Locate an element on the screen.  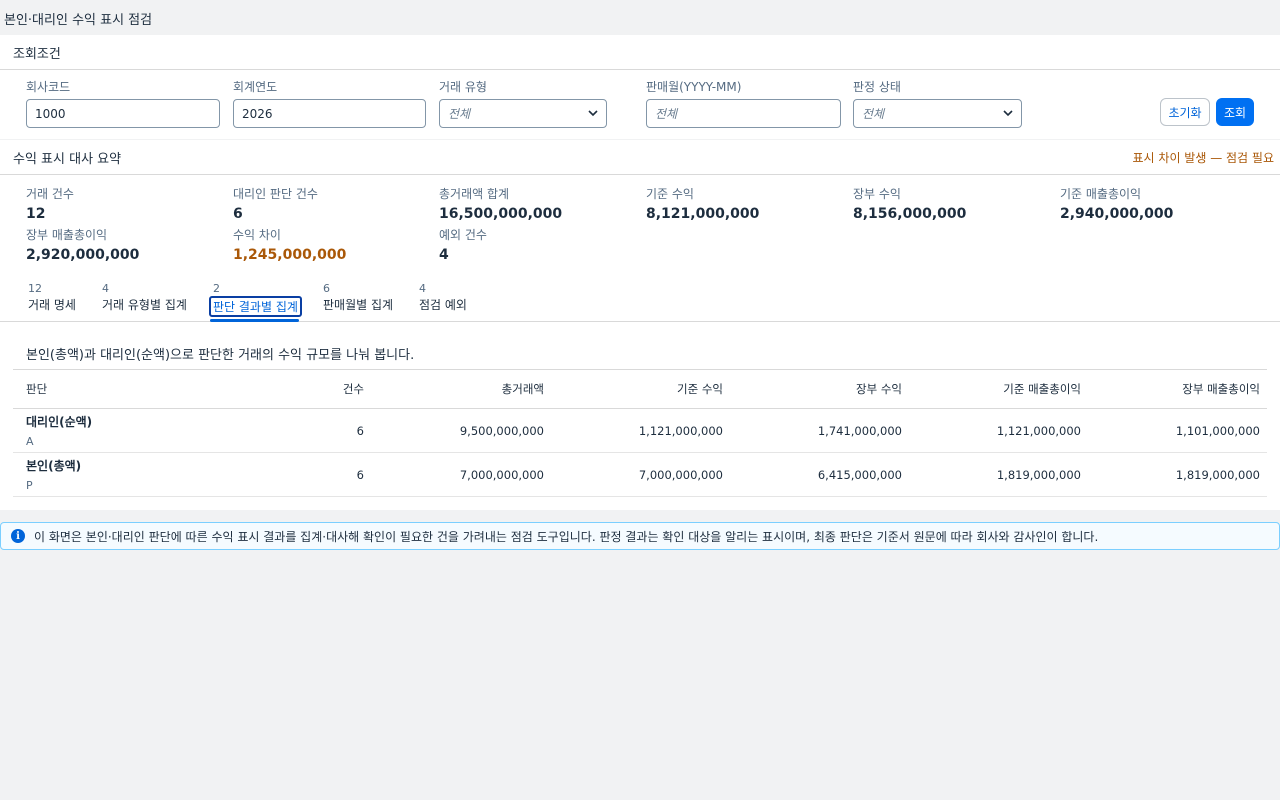
fiscal-year-field: 회계연도 2026 is located at coordinates (329, 103).